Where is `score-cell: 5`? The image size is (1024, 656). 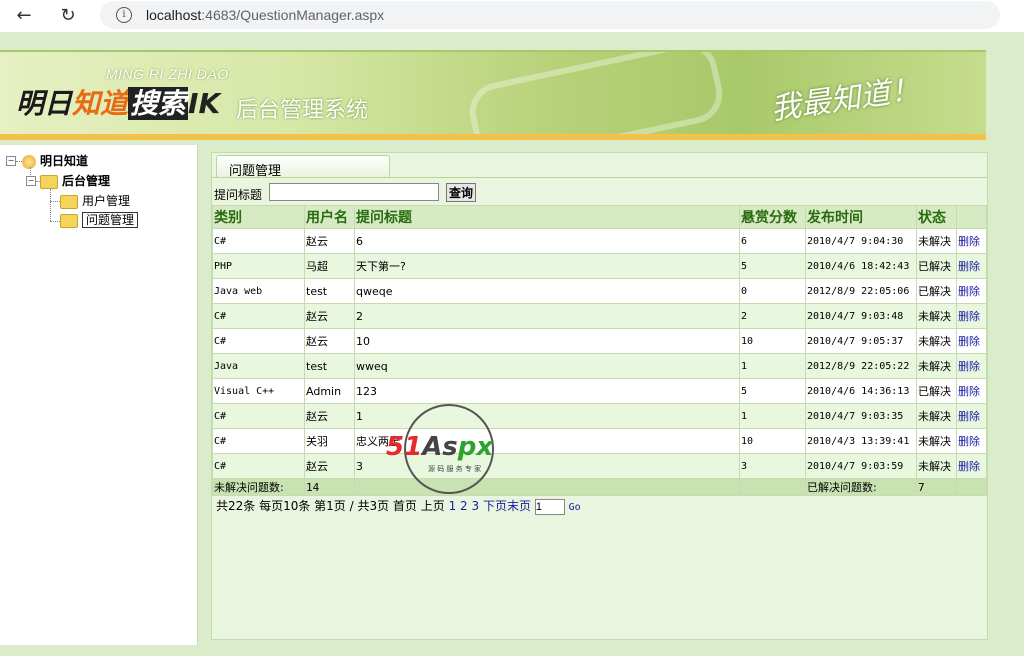 score-cell: 5 is located at coordinates (772, 391).